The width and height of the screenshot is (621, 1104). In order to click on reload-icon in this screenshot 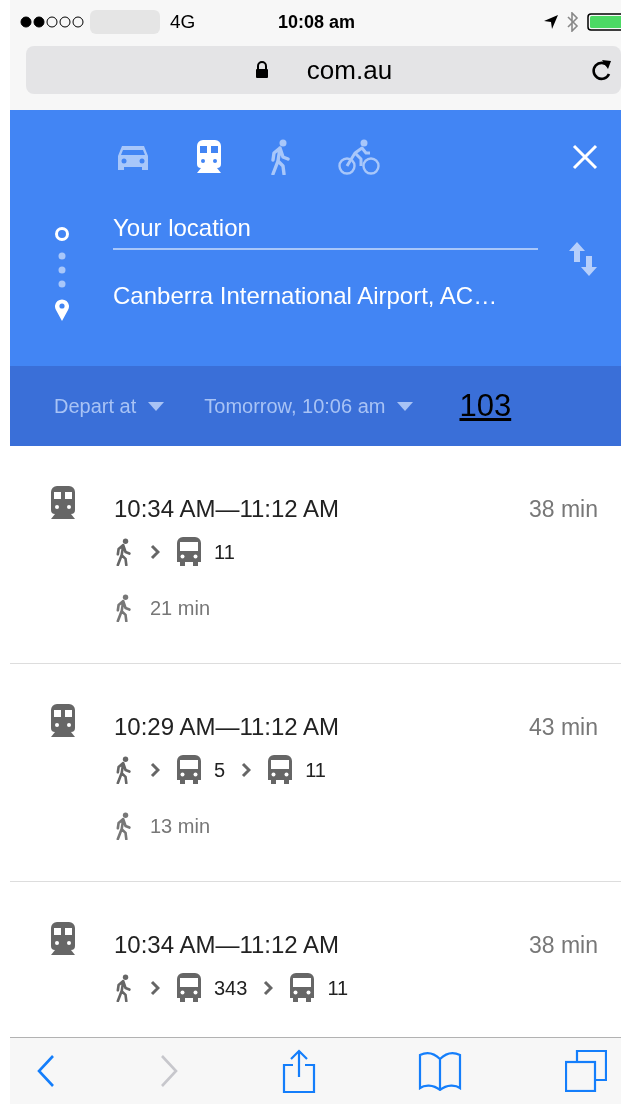, I will do `click(601, 70)`.